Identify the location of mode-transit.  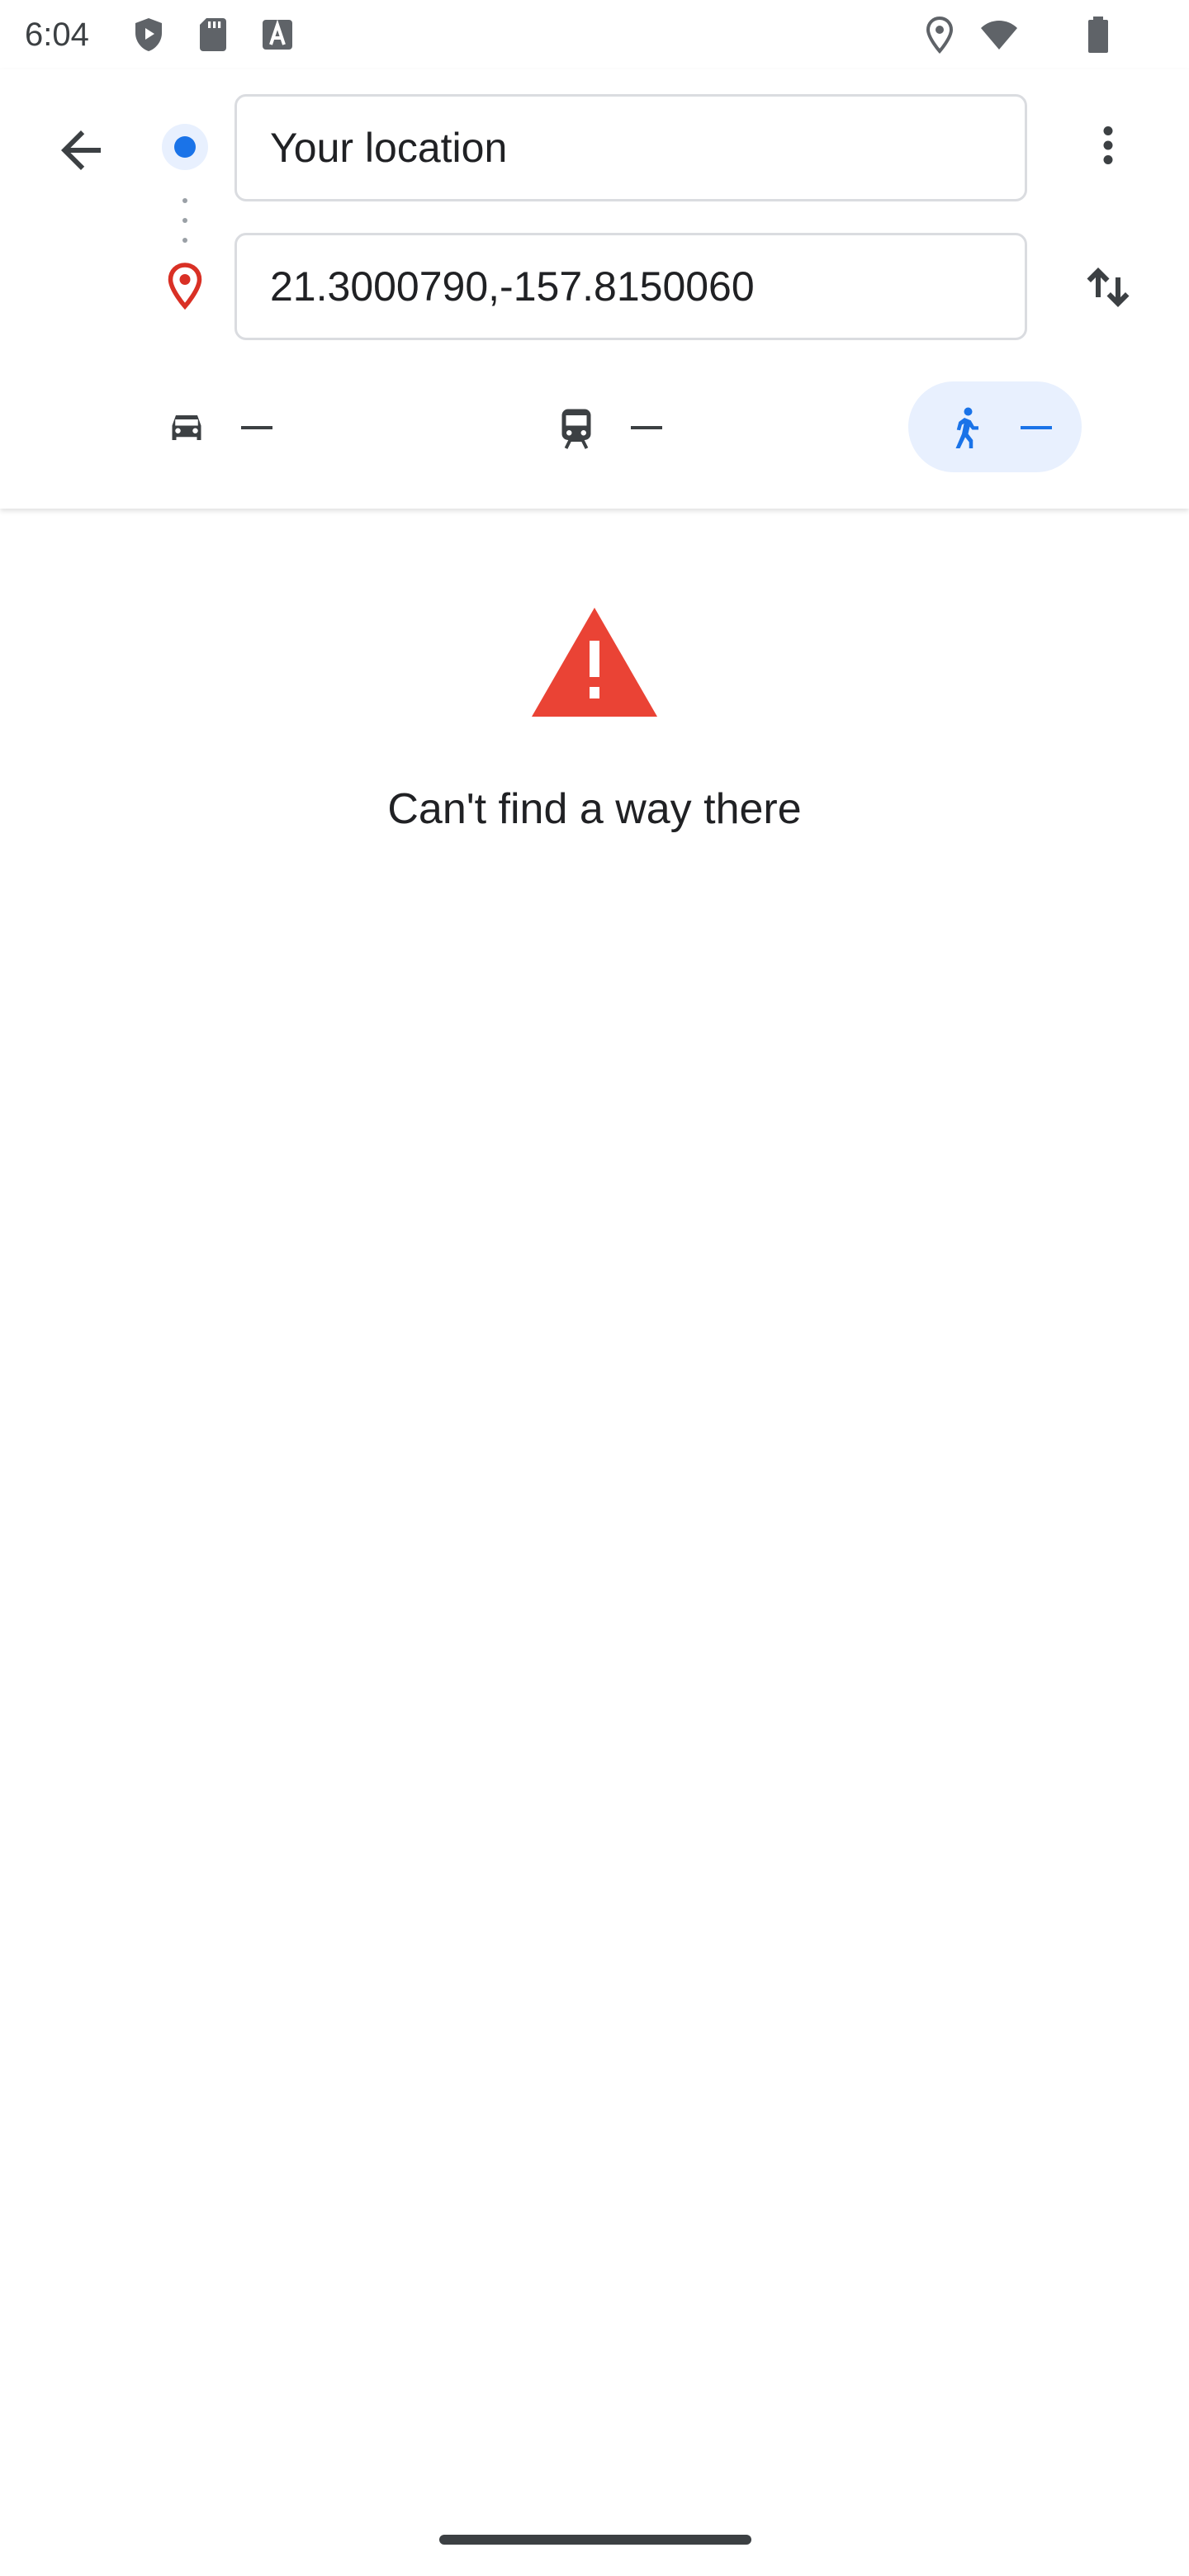
(607, 427).